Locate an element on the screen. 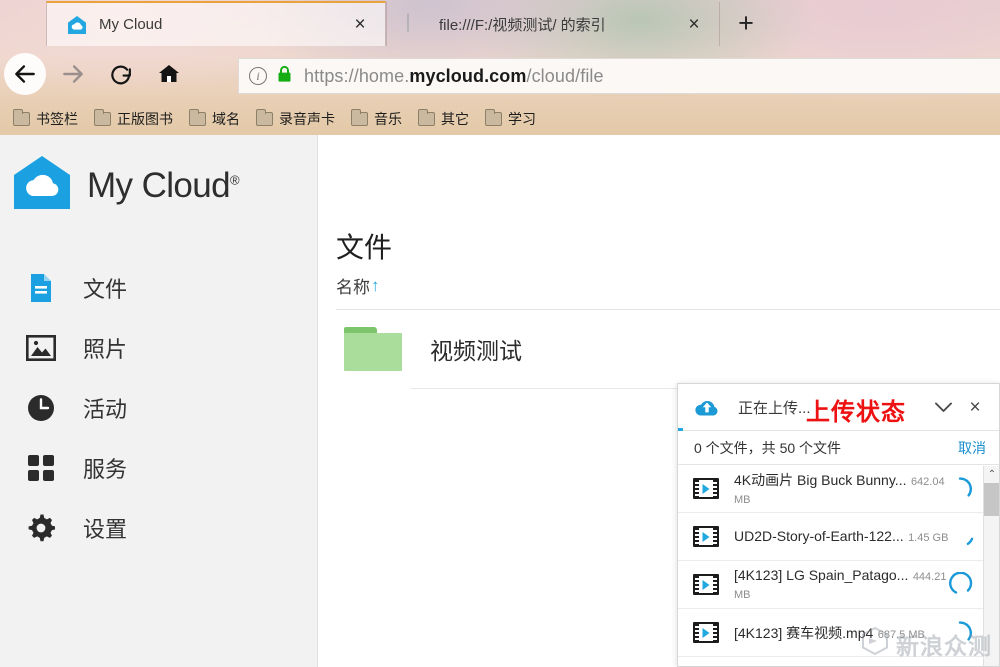  bookmark-label: 学习 is located at coordinates (522, 118).